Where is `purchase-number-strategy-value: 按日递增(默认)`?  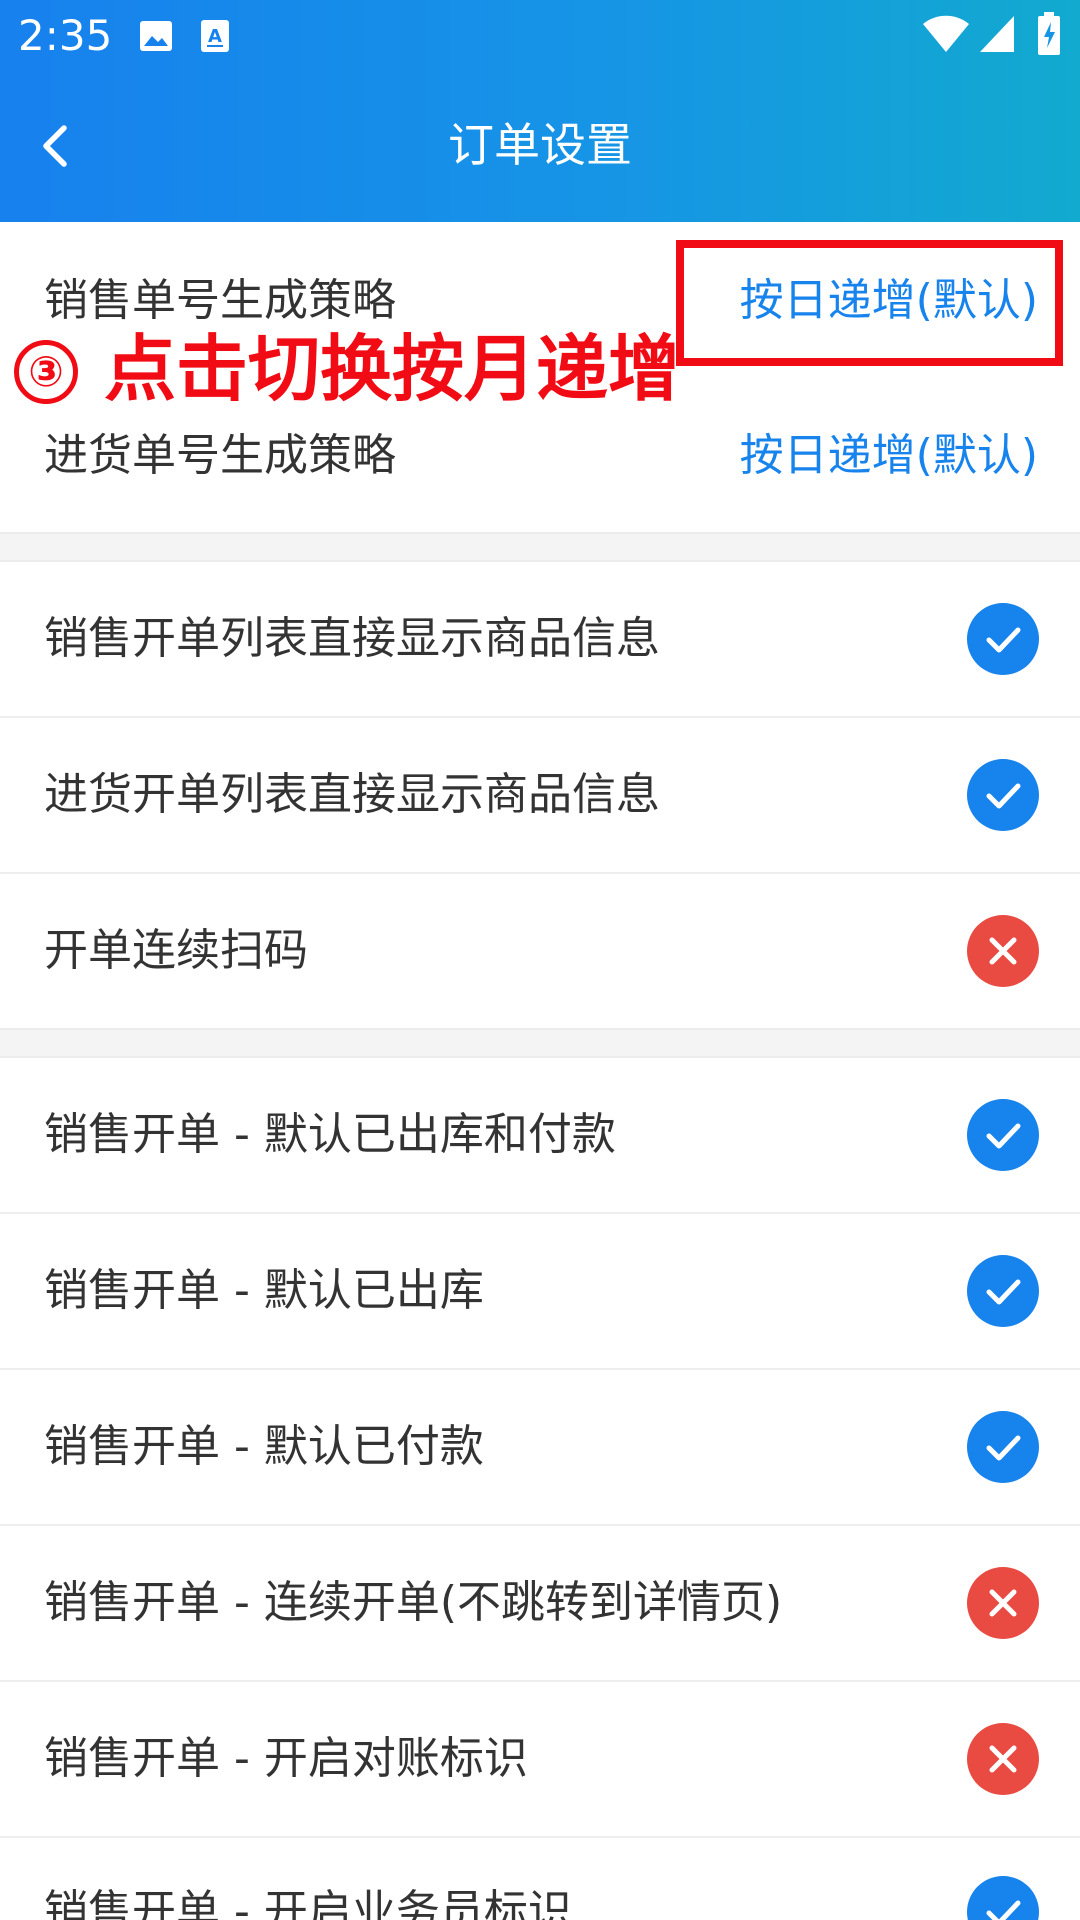
purchase-number-strategy-value: 按日递增(默认) is located at coordinates (889, 456).